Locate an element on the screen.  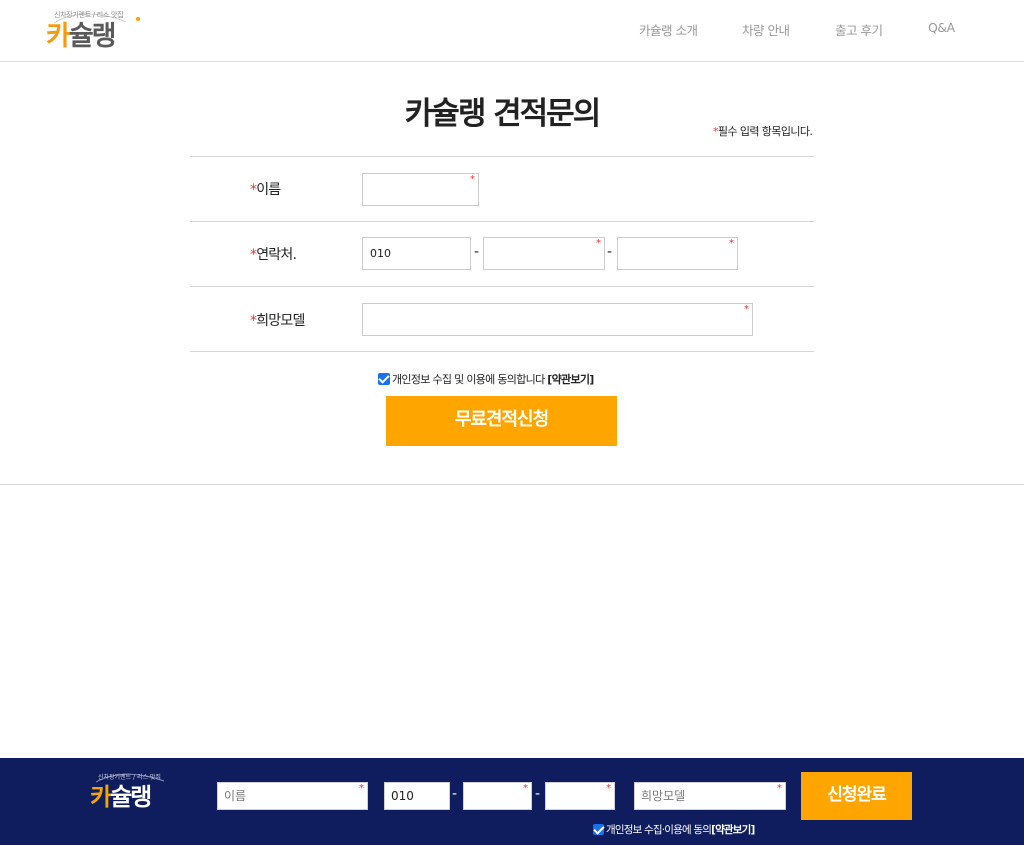
nav-item-about: 카슐랭 소개 is located at coordinates (668, 29).